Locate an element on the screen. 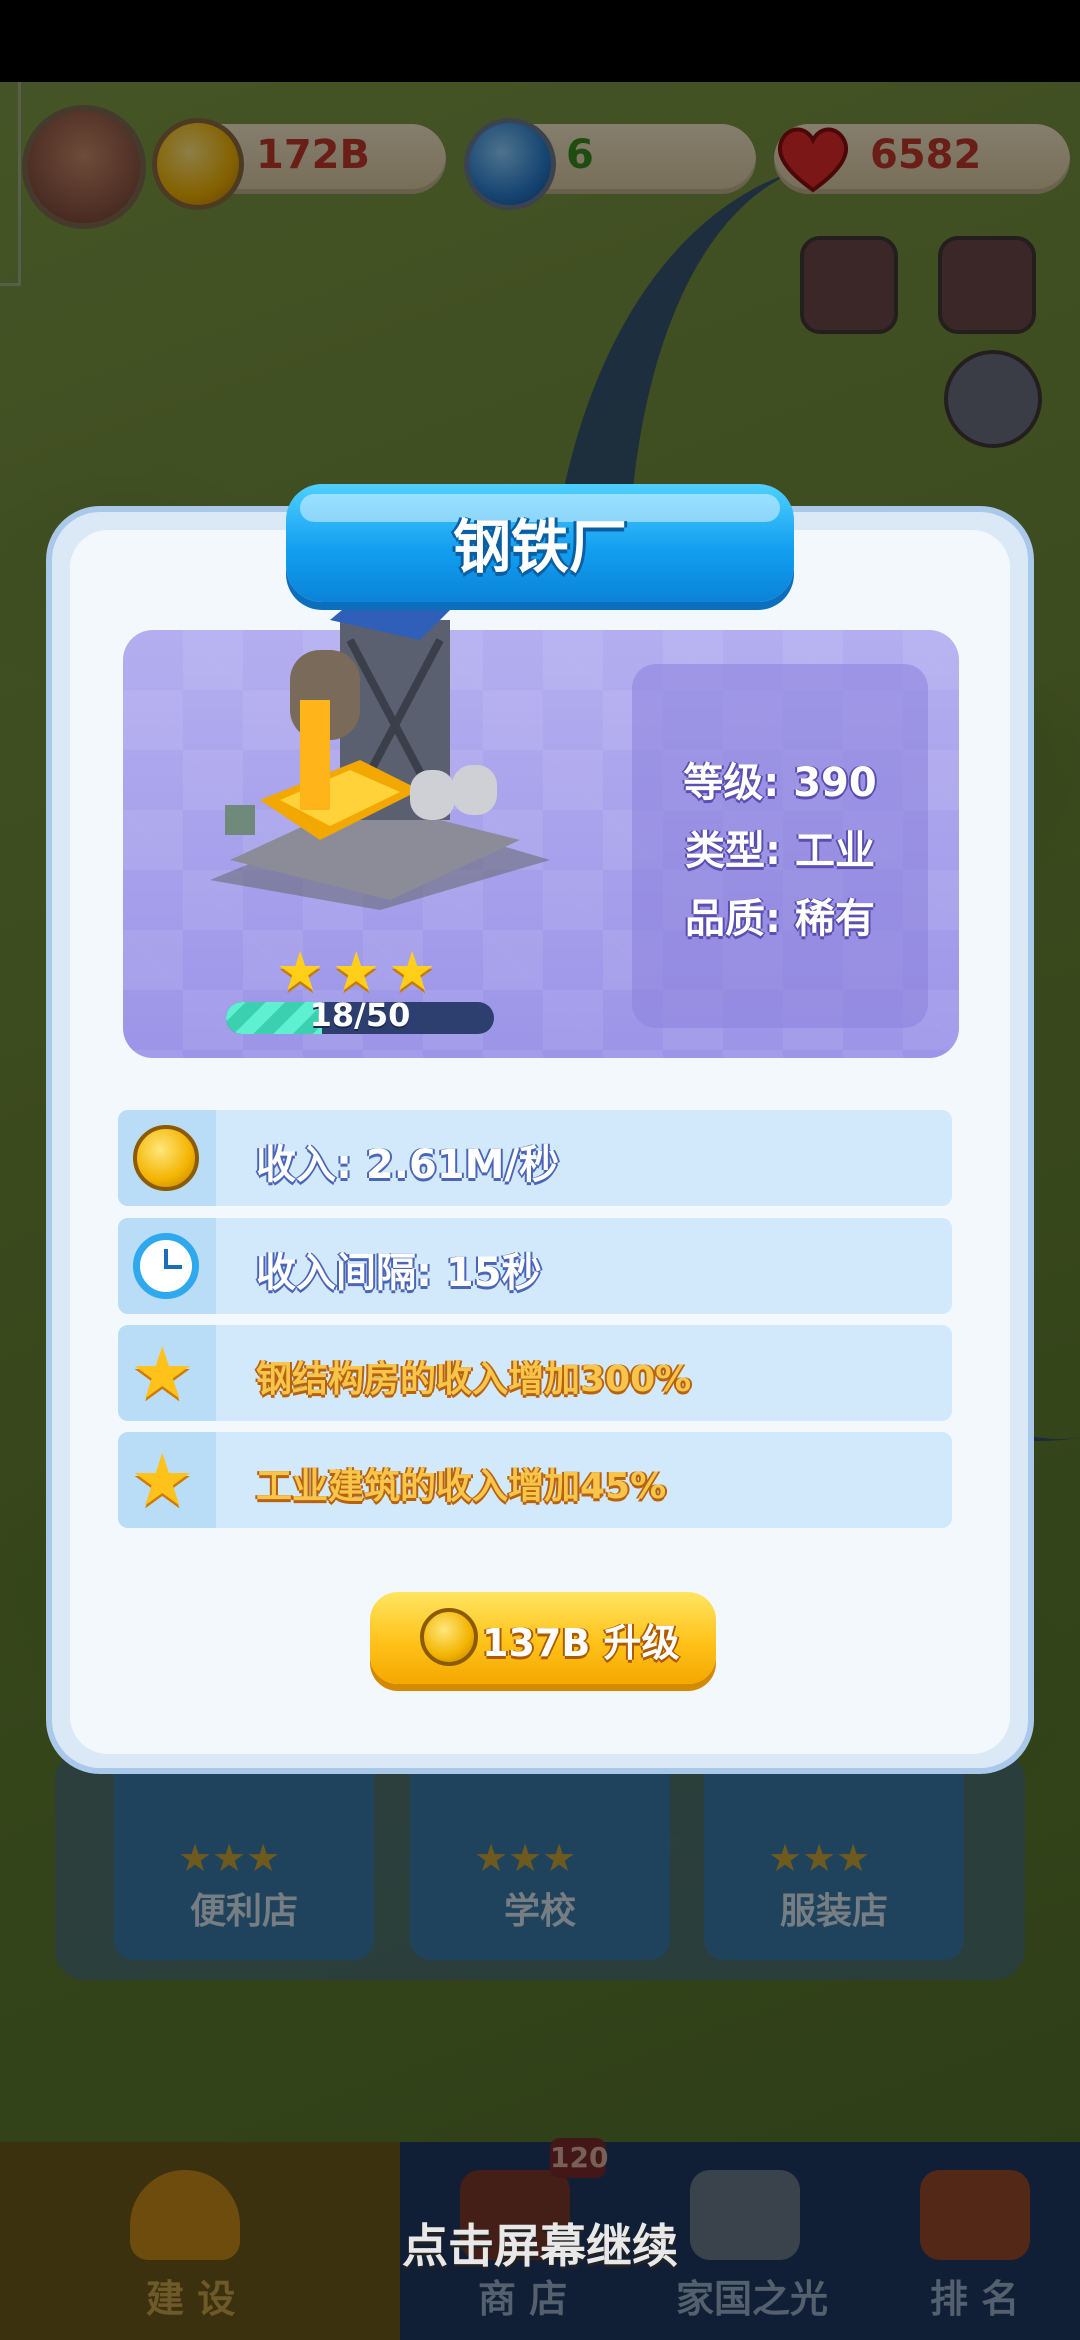  interval-text: 收入间隔: 15秒 is located at coordinates (399, 1273).